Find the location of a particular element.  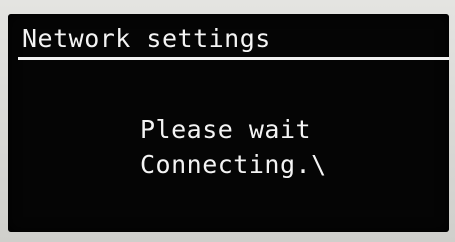

status-message: Please wait Connecting.\ is located at coordinates (233, 147).